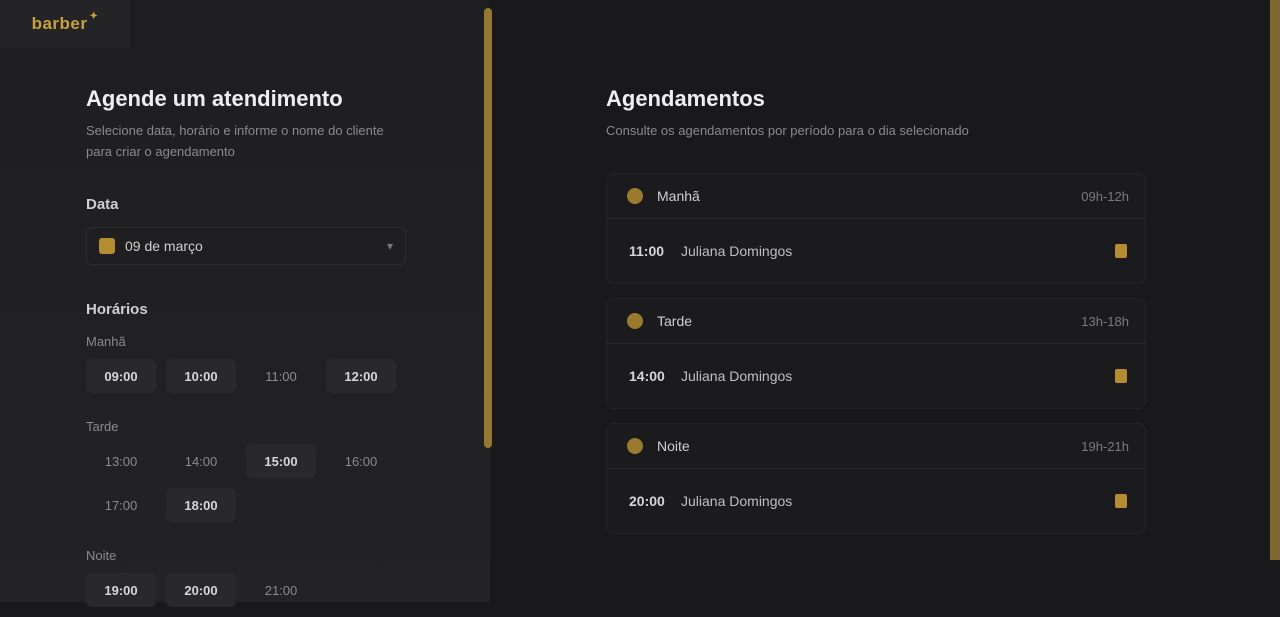 The image size is (1280, 617). I want to click on hours-label: Horários, so click(117, 309).